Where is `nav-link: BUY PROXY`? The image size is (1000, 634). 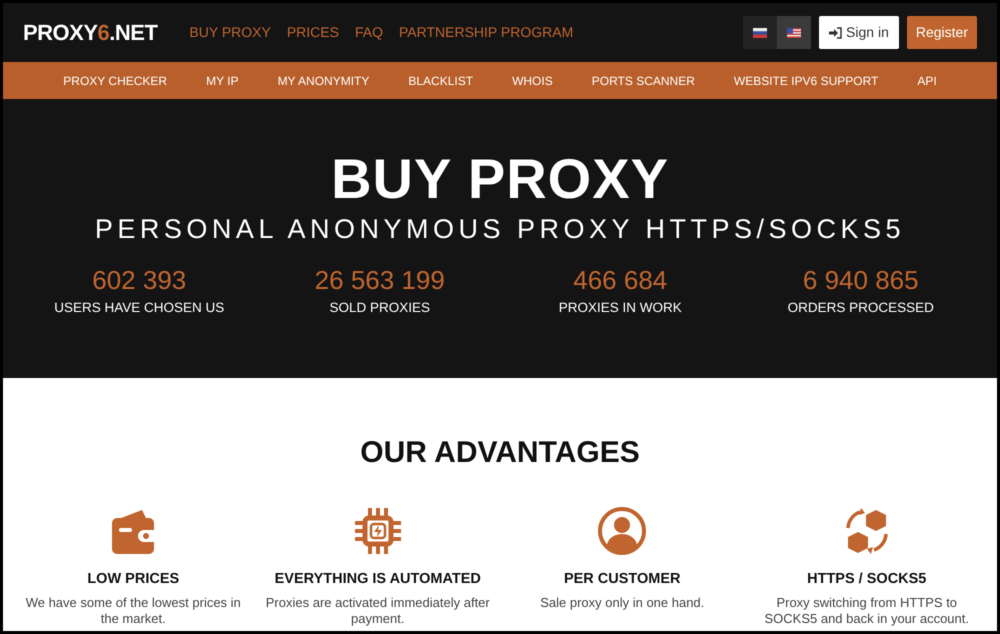
nav-link: BUY PROXY is located at coordinates (230, 32).